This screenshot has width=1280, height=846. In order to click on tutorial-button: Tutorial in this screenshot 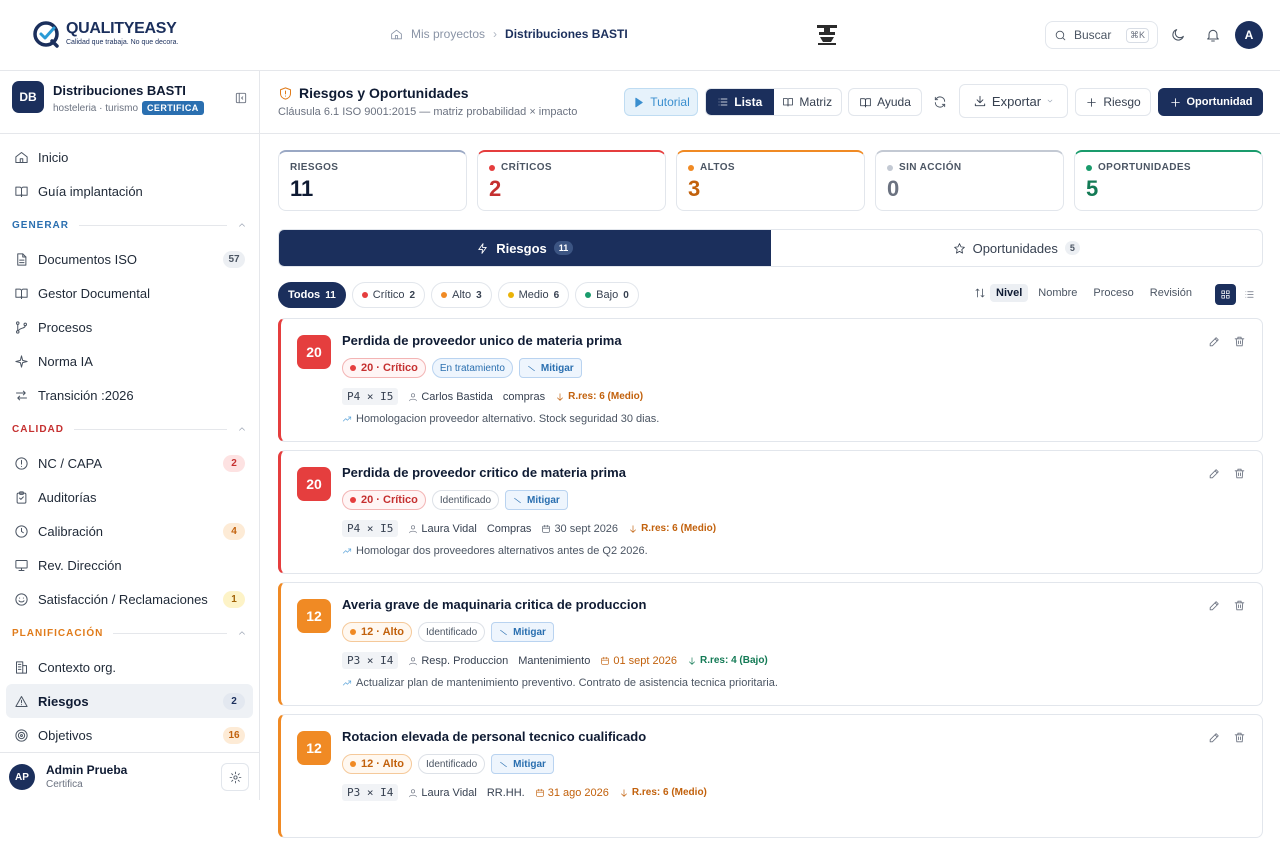, I will do `click(661, 102)`.